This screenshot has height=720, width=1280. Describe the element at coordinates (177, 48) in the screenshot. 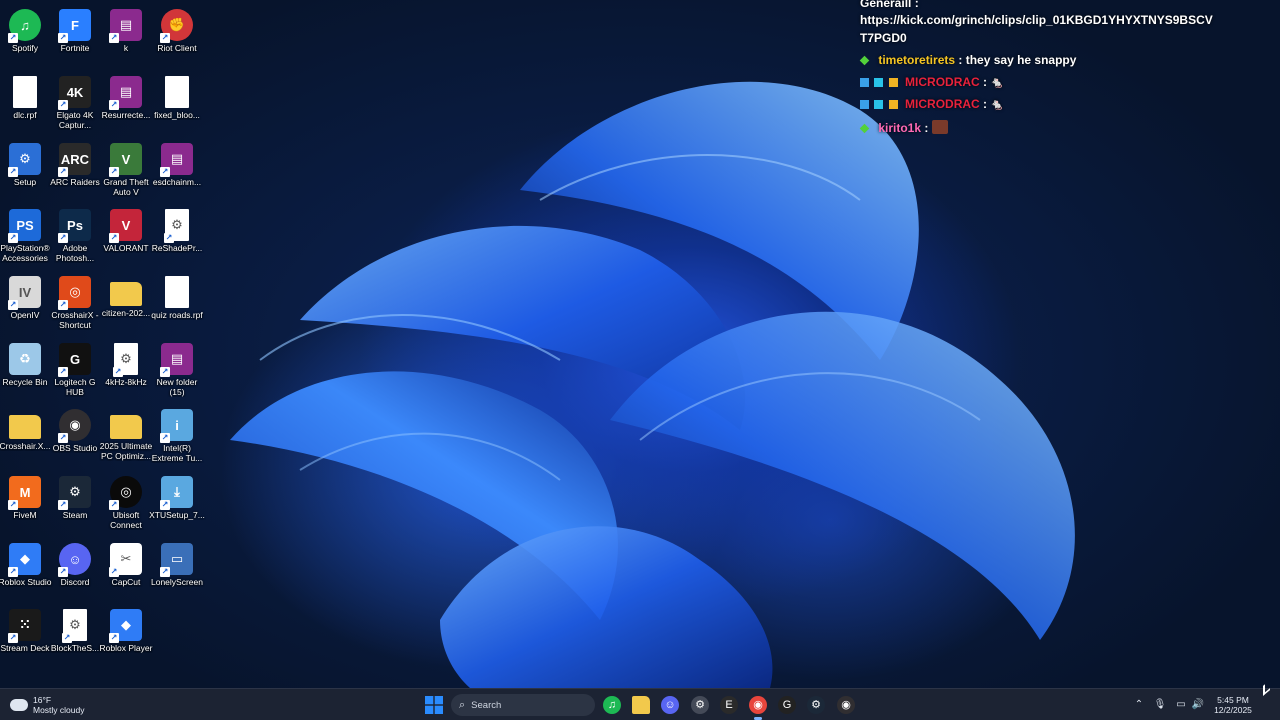

I see `desktop-icon-label: Riot Client` at that location.